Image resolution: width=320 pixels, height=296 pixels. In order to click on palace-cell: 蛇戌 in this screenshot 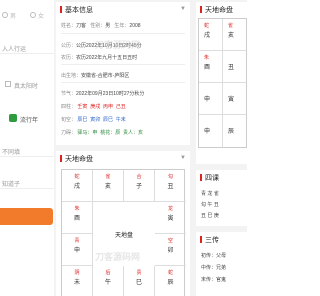, I will do `click(77, 186)`.